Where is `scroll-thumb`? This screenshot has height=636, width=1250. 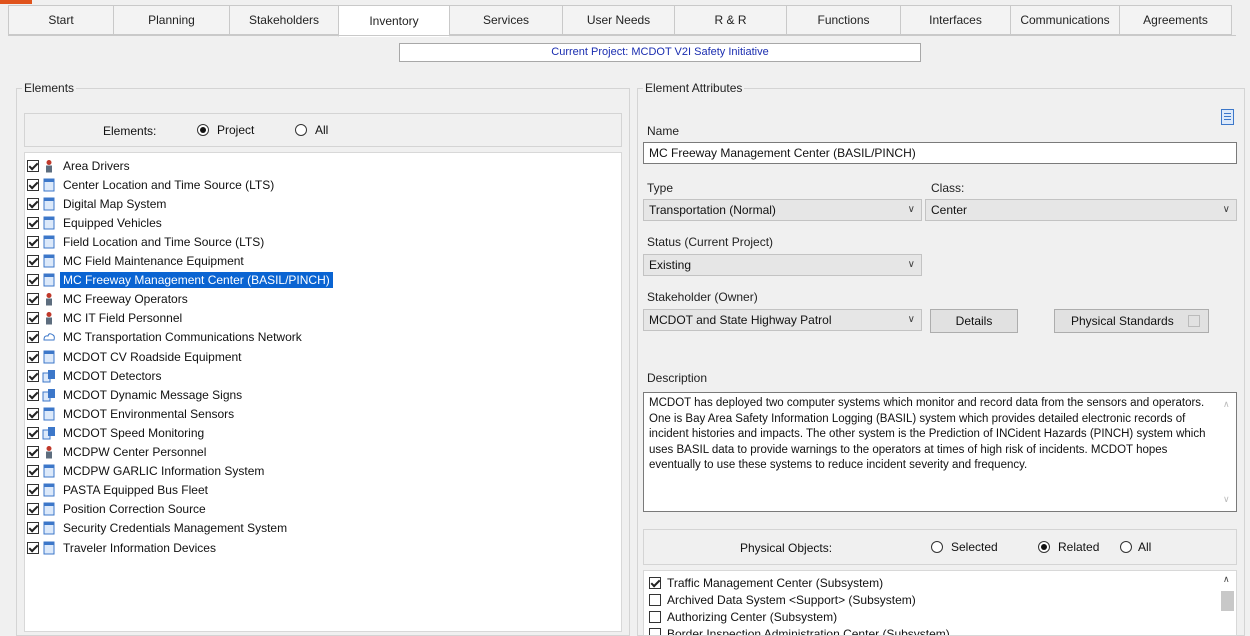
scroll-thumb is located at coordinates (1227, 601).